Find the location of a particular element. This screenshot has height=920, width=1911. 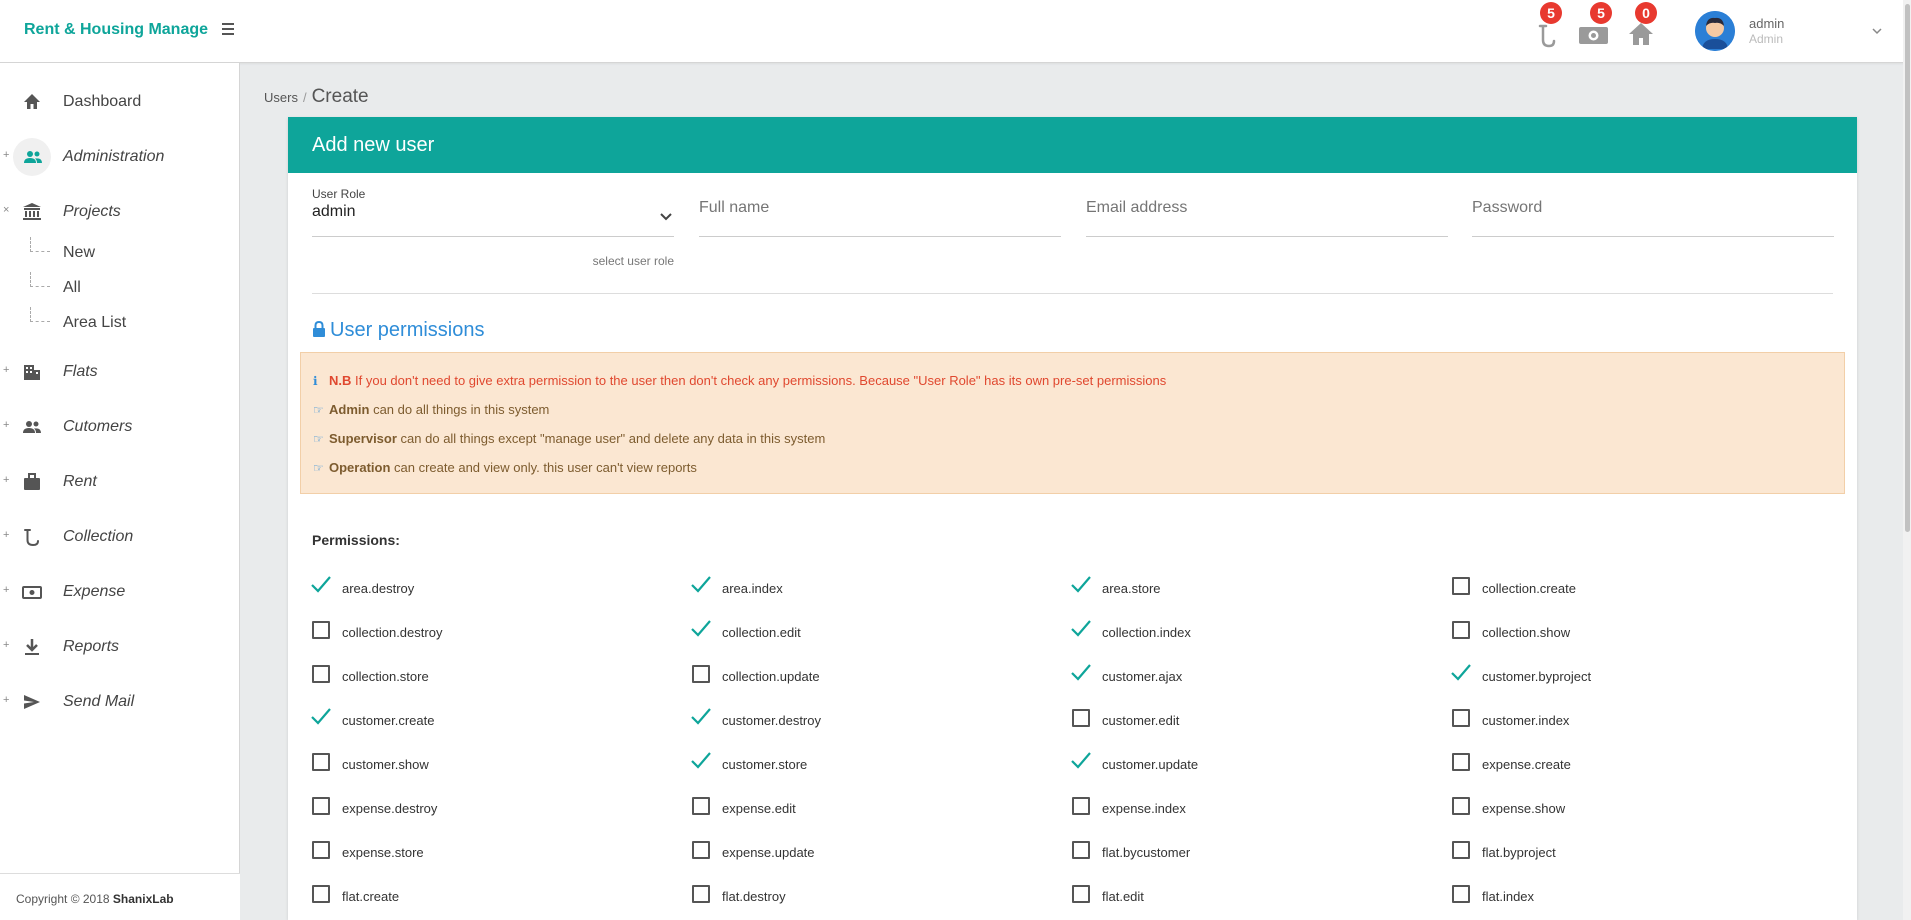

sidebar-item-label: Reports is located at coordinates (91, 646).